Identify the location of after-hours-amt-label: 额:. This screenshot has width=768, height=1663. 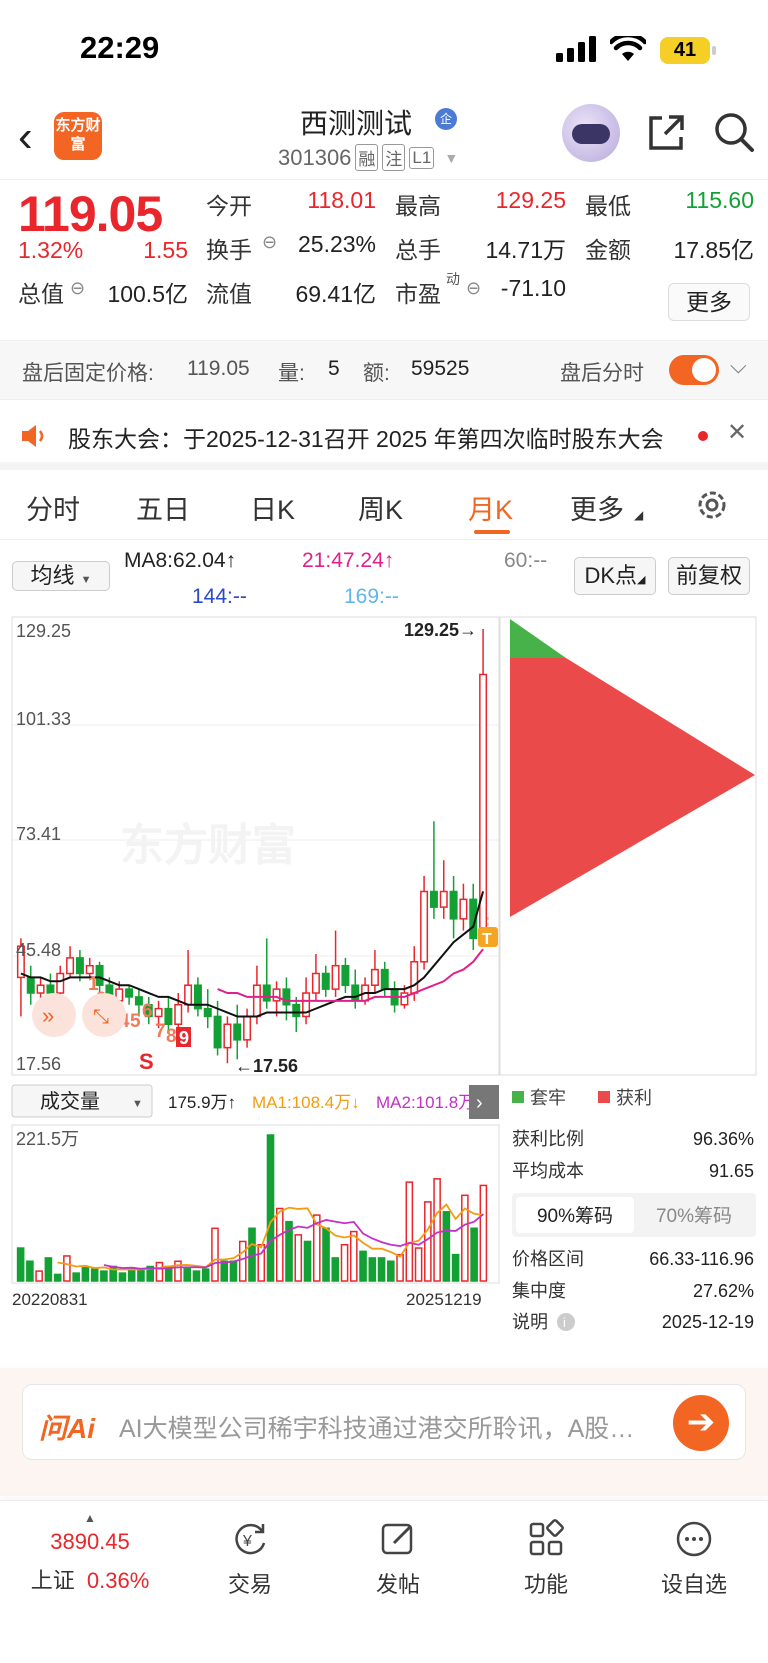
(376, 373).